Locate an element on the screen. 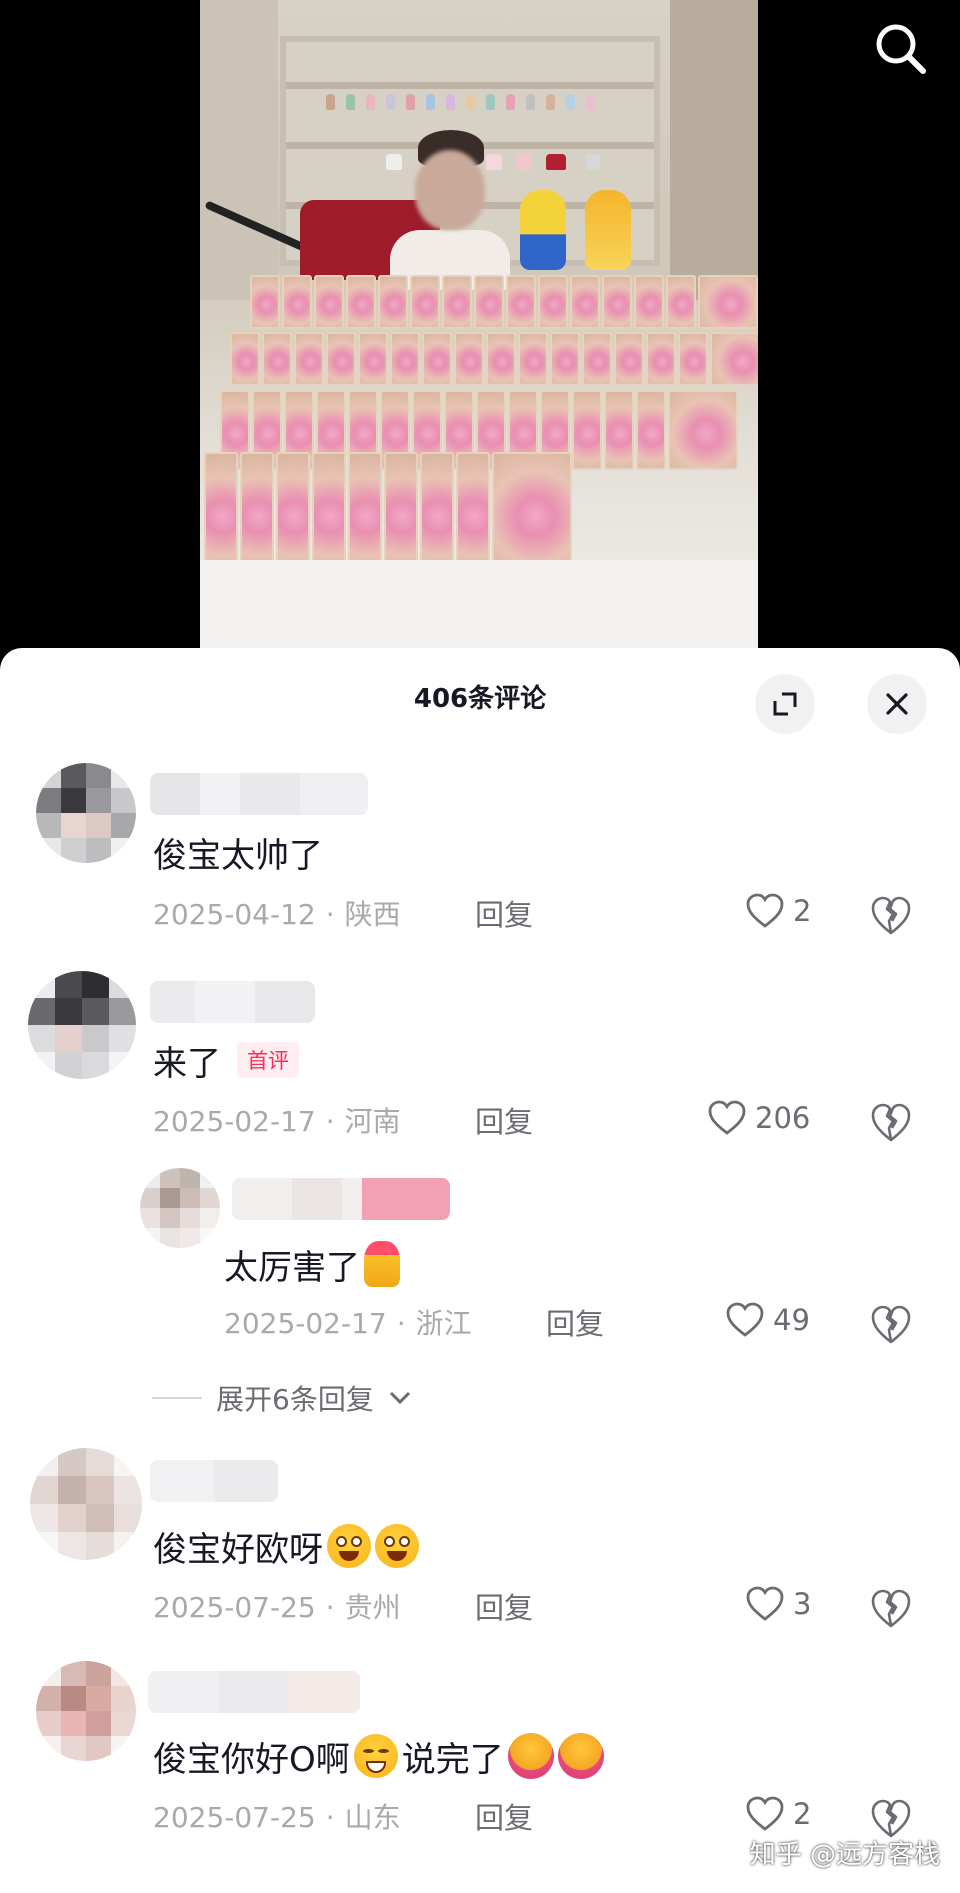  comment-location: 浙江 is located at coordinates (443, 1323).